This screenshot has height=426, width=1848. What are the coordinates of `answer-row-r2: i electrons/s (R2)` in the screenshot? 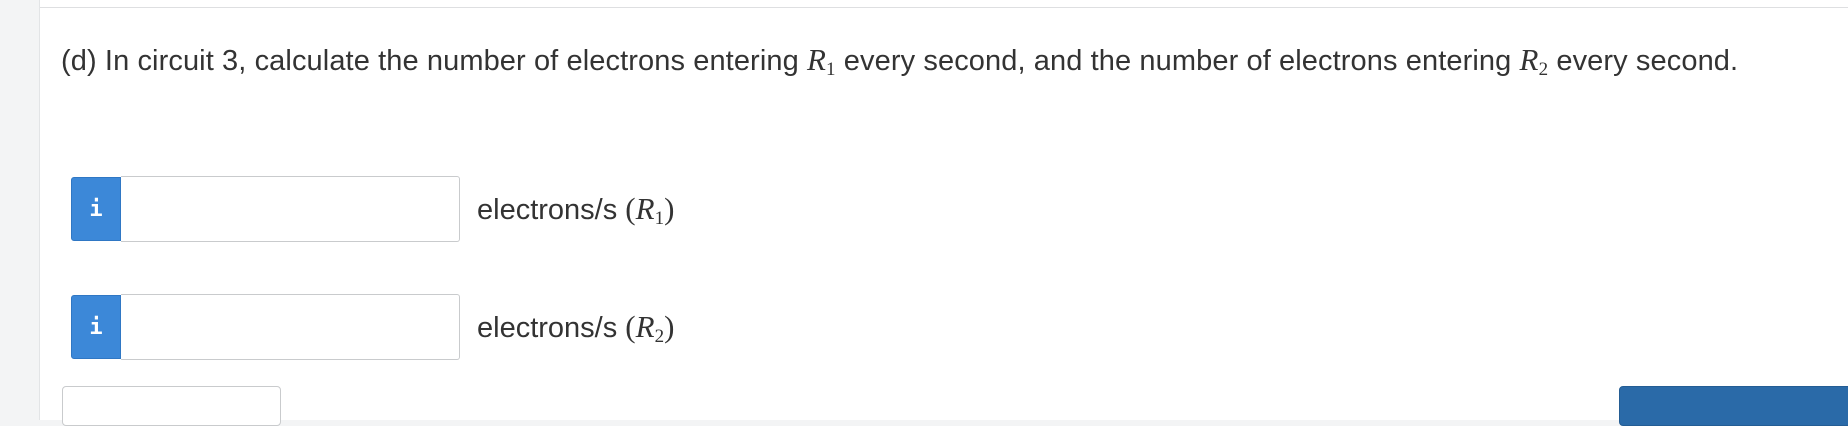 It's located at (372, 327).